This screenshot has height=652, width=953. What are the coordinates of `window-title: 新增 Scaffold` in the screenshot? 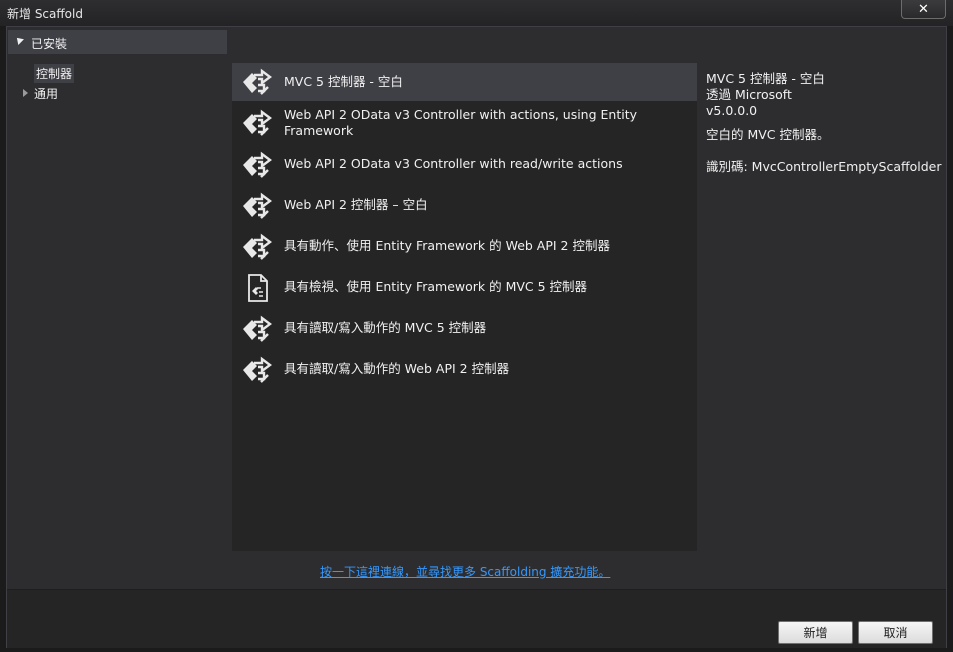 It's located at (45, 14).